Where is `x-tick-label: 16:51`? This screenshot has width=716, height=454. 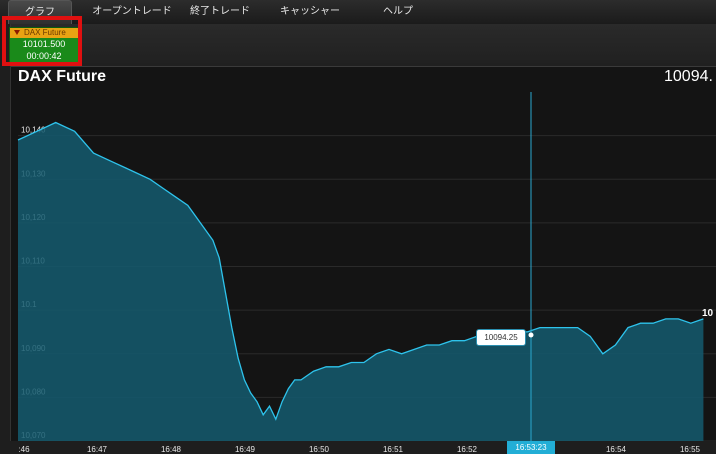 x-tick-label: 16:51 is located at coordinates (393, 449).